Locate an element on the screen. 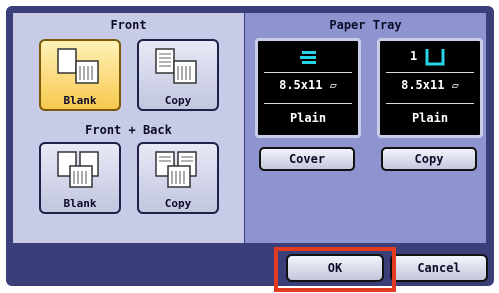 The height and width of the screenshot is (293, 499). front-back-copy-button: Copy is located at coordinates (178, 178).